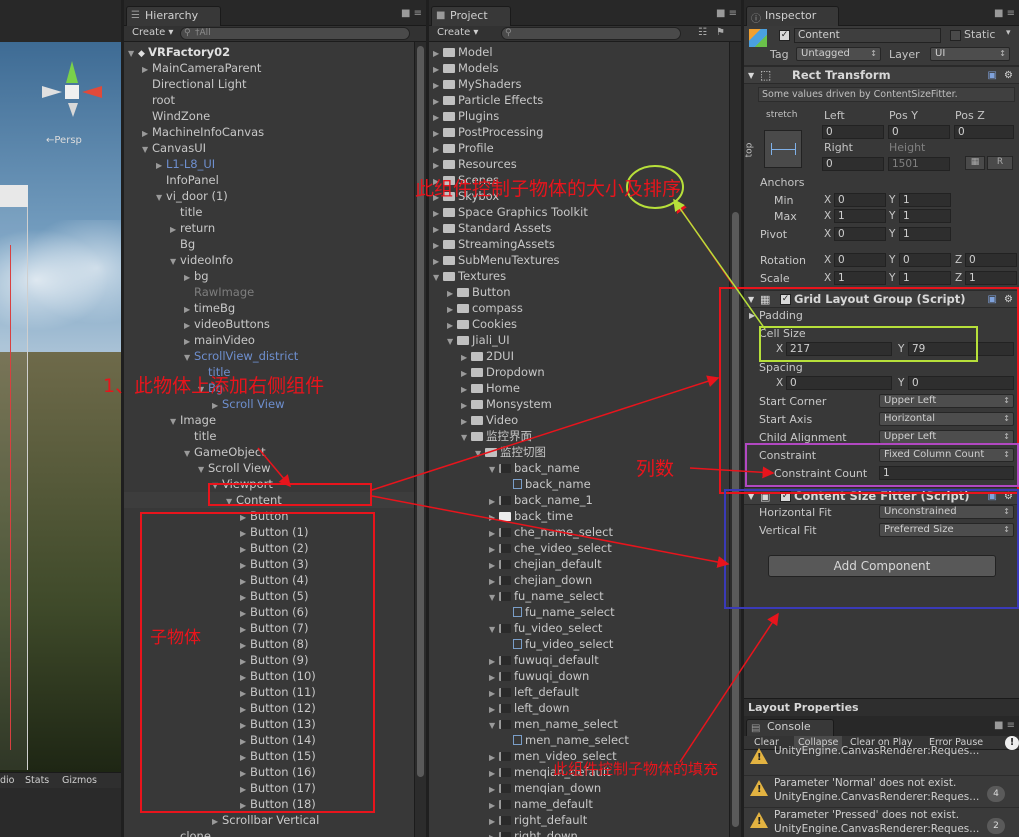 Image resolution: width=1019 pixels, height=837 pixels. Describe the element at coordinates (579, 420) in the screenshot. I see `project-item: ▶ Video` at that location.